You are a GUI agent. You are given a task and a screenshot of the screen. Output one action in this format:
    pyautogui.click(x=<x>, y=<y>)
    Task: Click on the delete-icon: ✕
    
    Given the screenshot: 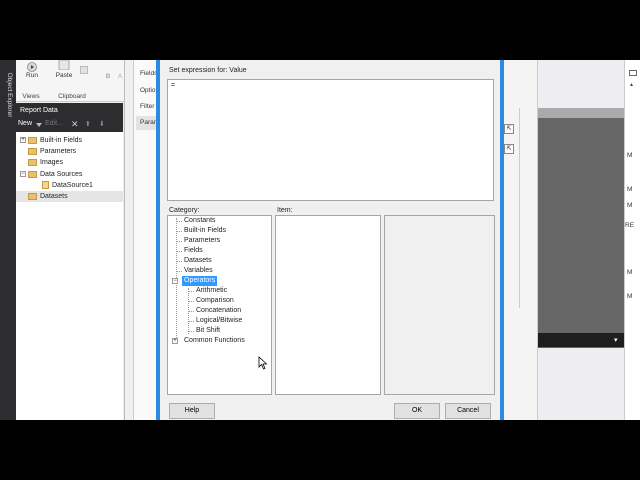 What is the action you would take?
    pyautogui.click(x=75, y=124)
    